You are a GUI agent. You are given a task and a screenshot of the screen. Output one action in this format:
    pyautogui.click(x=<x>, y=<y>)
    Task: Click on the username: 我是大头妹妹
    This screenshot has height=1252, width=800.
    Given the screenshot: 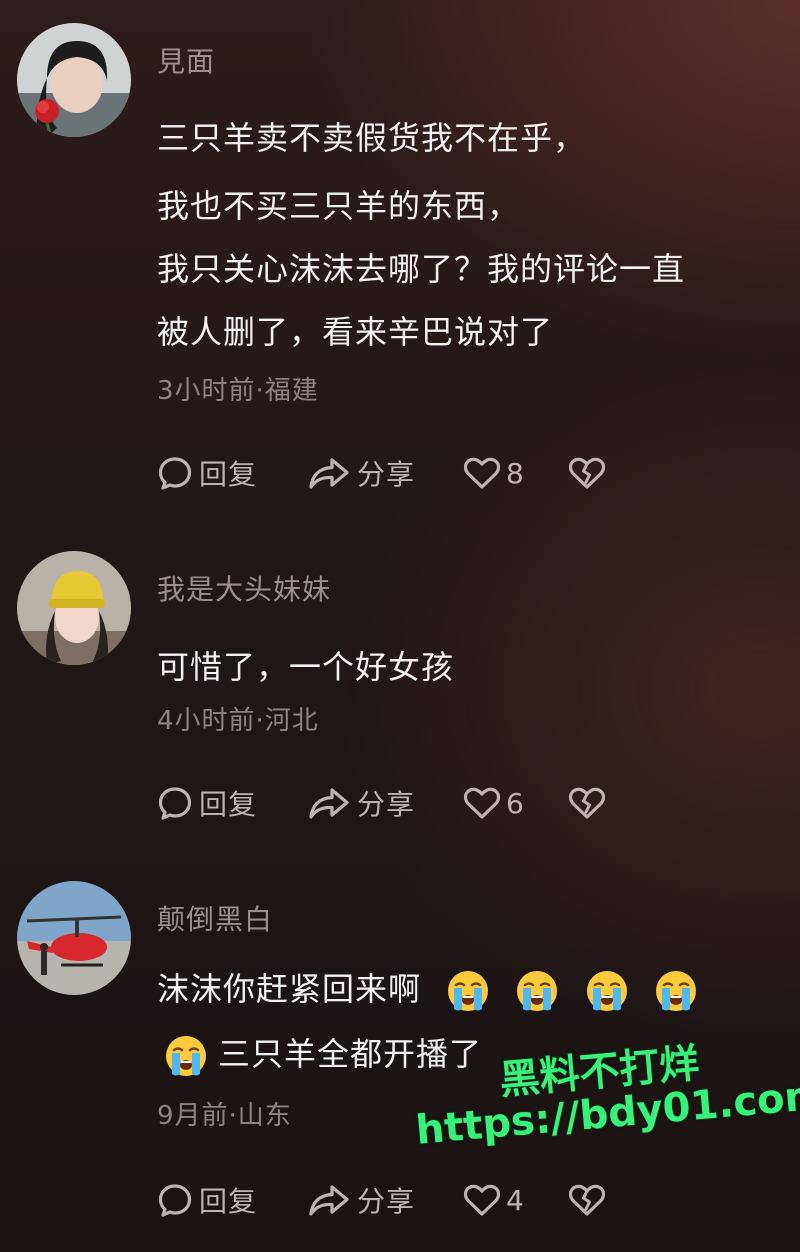 What is the action you would take?
    pyautogui.click(x=244, y=588)
    